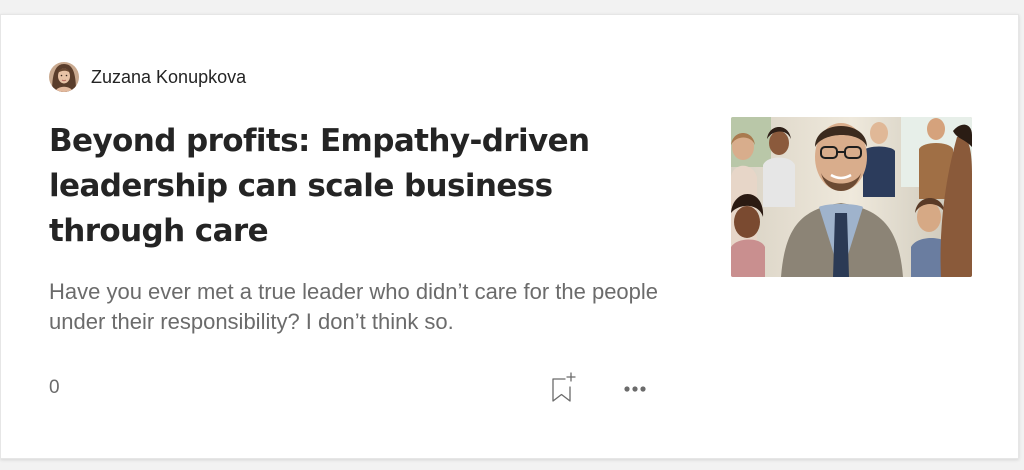 The height and width of the screenshot is (470, 1024). I want to click on avatar, so click(64, 77).